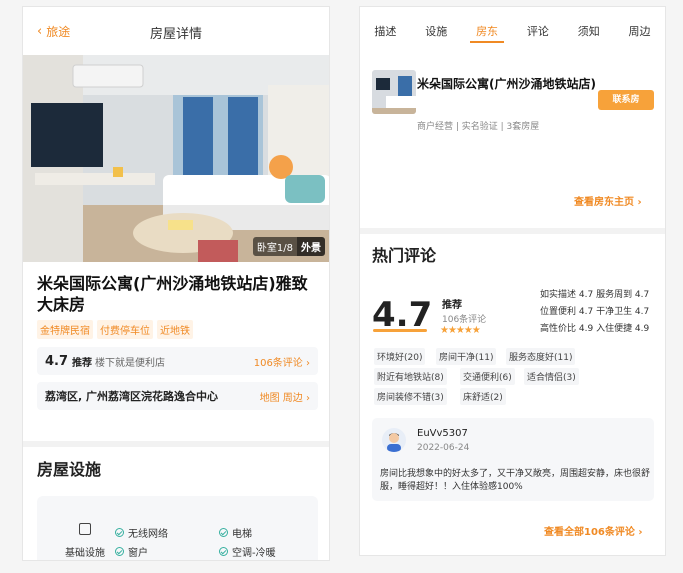 The height and width of the screenshot is (573, 683). I want to click on rating-label: 推荐, so click(82, 363).